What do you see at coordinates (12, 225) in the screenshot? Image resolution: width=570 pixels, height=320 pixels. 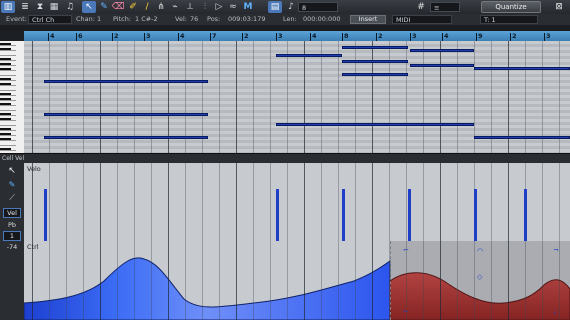 I see `pb-select: Pb` at bounding box center [12, 225].